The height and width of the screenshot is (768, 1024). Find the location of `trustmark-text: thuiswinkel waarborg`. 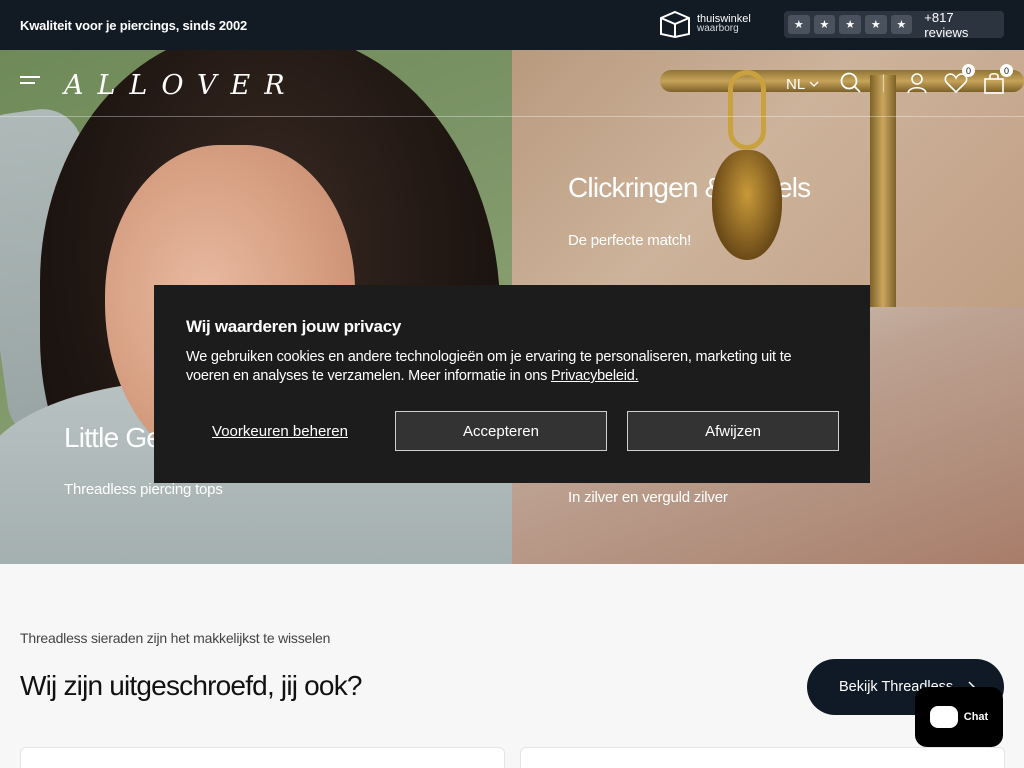

trustmark-text: thuiswinkel waarborg is located at coordinates (724, 24).